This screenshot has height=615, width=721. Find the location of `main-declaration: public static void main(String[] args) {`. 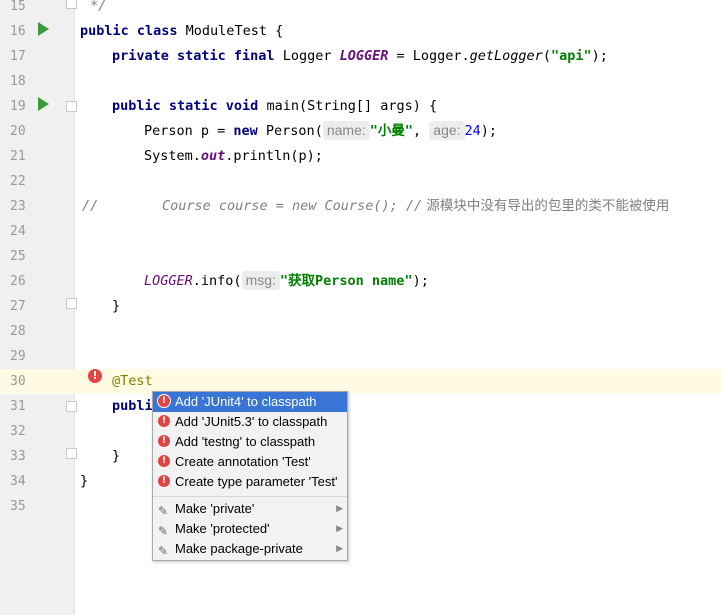

main-declaration: public static void main(String[] args) { is located at coordinates (274, 106).